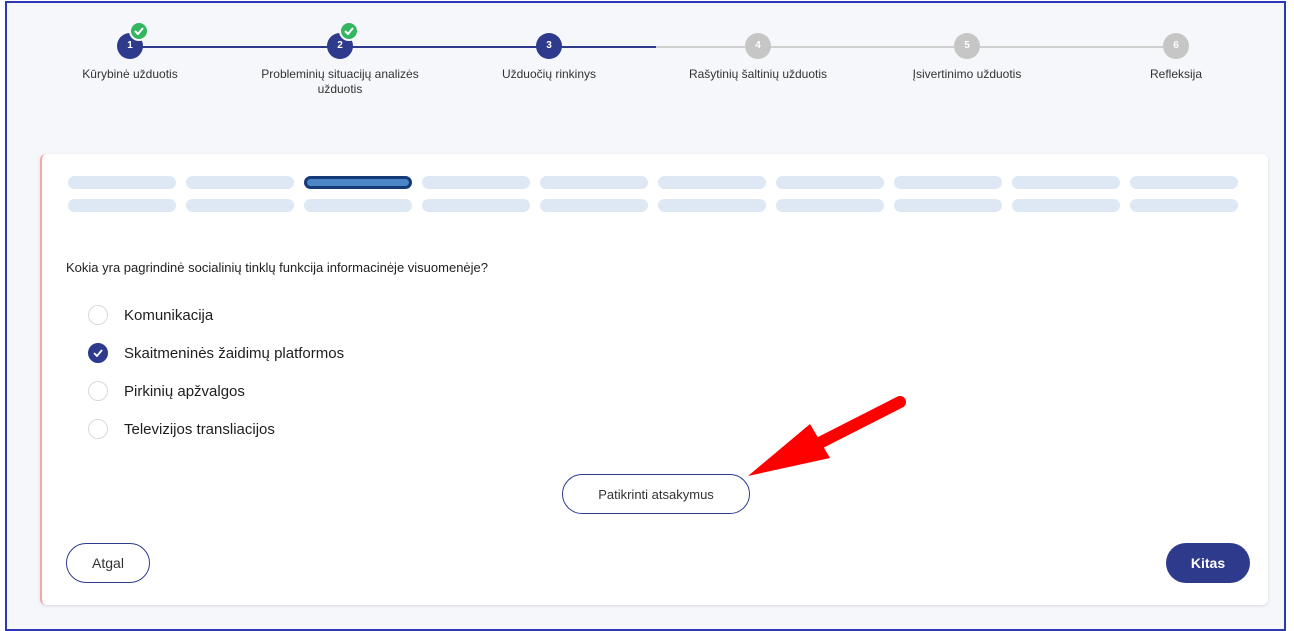  What do you see at coordinates (1176, 74) in the screenshot?
I see `step-label: Refleksija` at bounding box center [1176, 74].